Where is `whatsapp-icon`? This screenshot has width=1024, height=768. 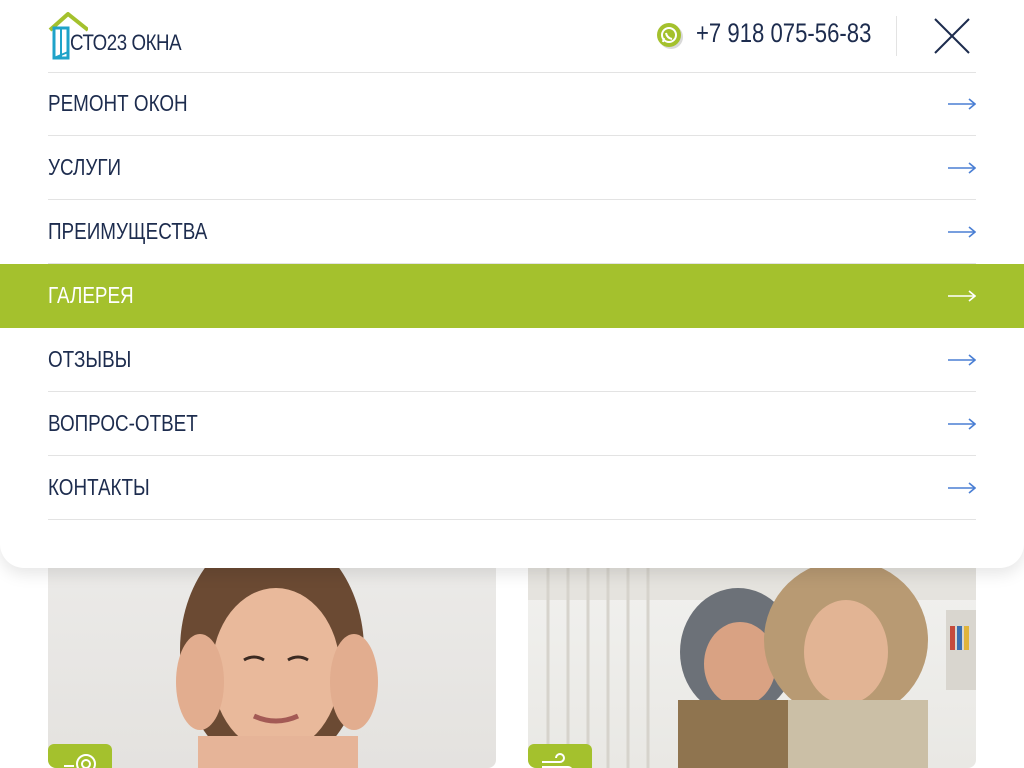 whatsapp-icon is located at coordinates (670, 36).